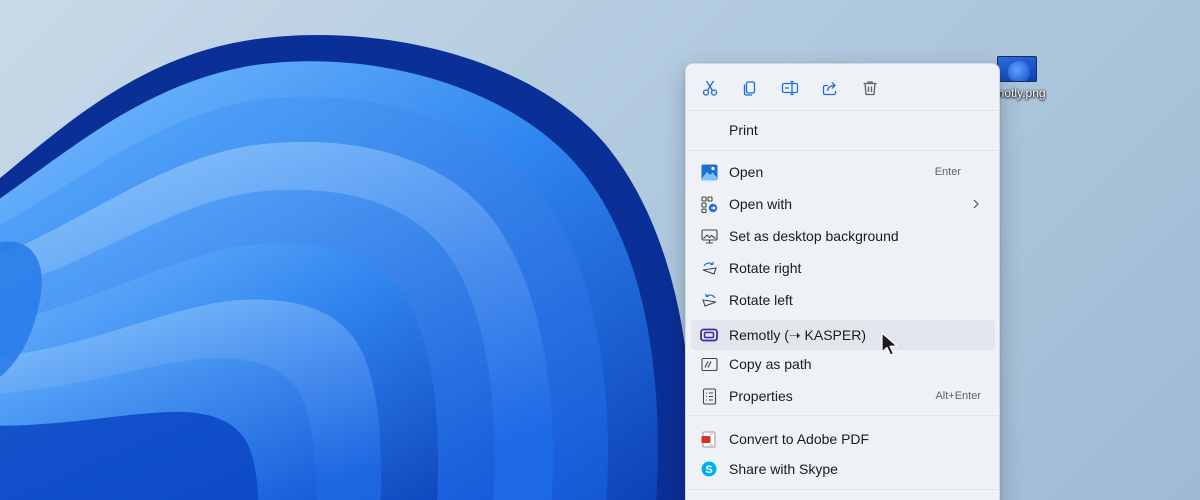 This screenshot has width=1200, height=500. What do you see at coordinates (709, 364) in the screenshot?
I see `copy-path-icon` at bounding box center [709, 364].